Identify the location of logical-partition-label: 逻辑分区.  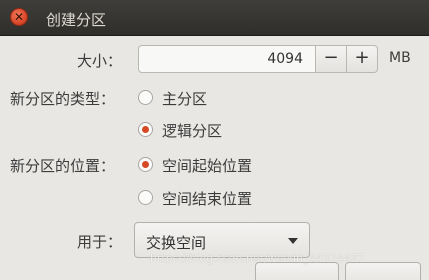
(192, 131).